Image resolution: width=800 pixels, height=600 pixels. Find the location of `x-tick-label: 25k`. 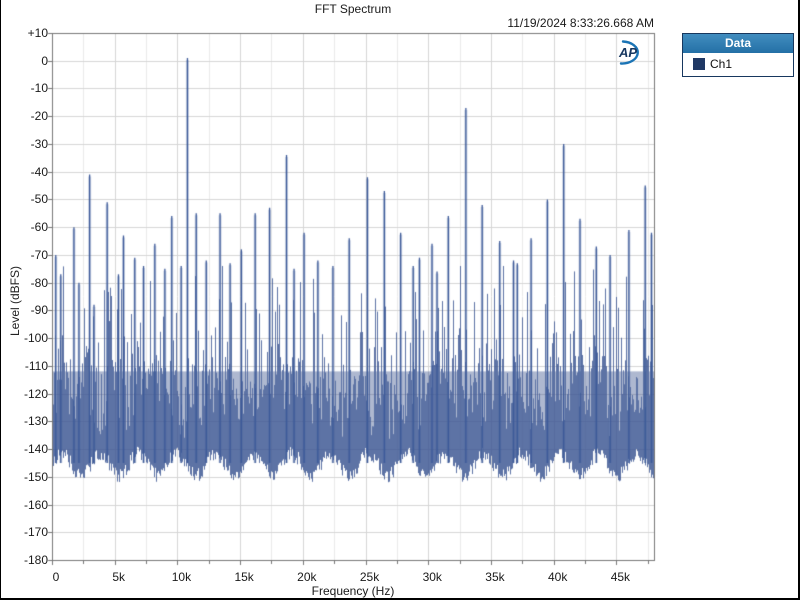

x-tick-label: 25k is located at coordinates (369, 577).